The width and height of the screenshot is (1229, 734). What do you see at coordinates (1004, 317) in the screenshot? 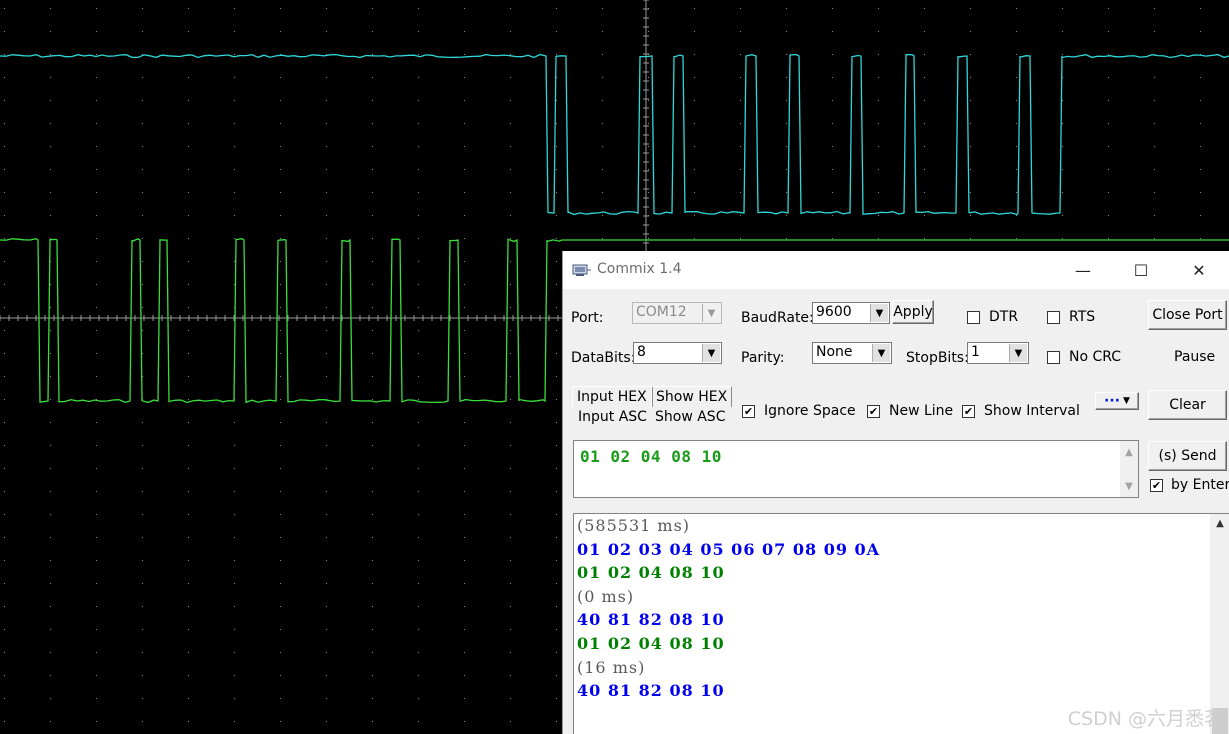
I see `dtr-label: DTR` at bounding box center [1004, 317].